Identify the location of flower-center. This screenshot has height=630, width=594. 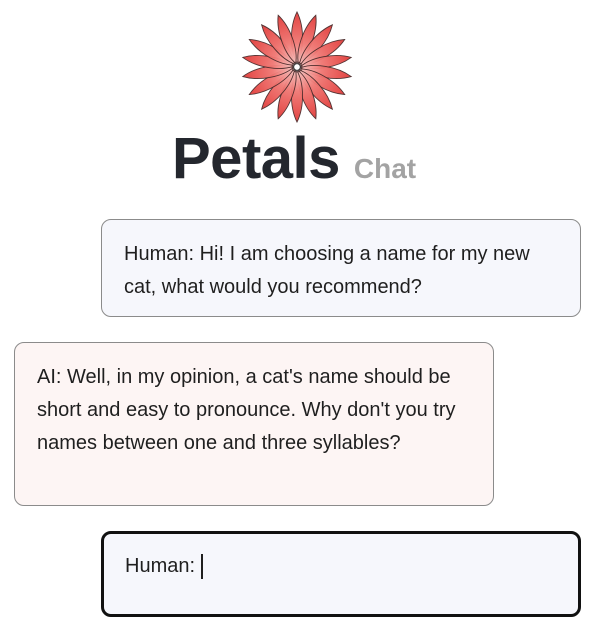
(297, 67).